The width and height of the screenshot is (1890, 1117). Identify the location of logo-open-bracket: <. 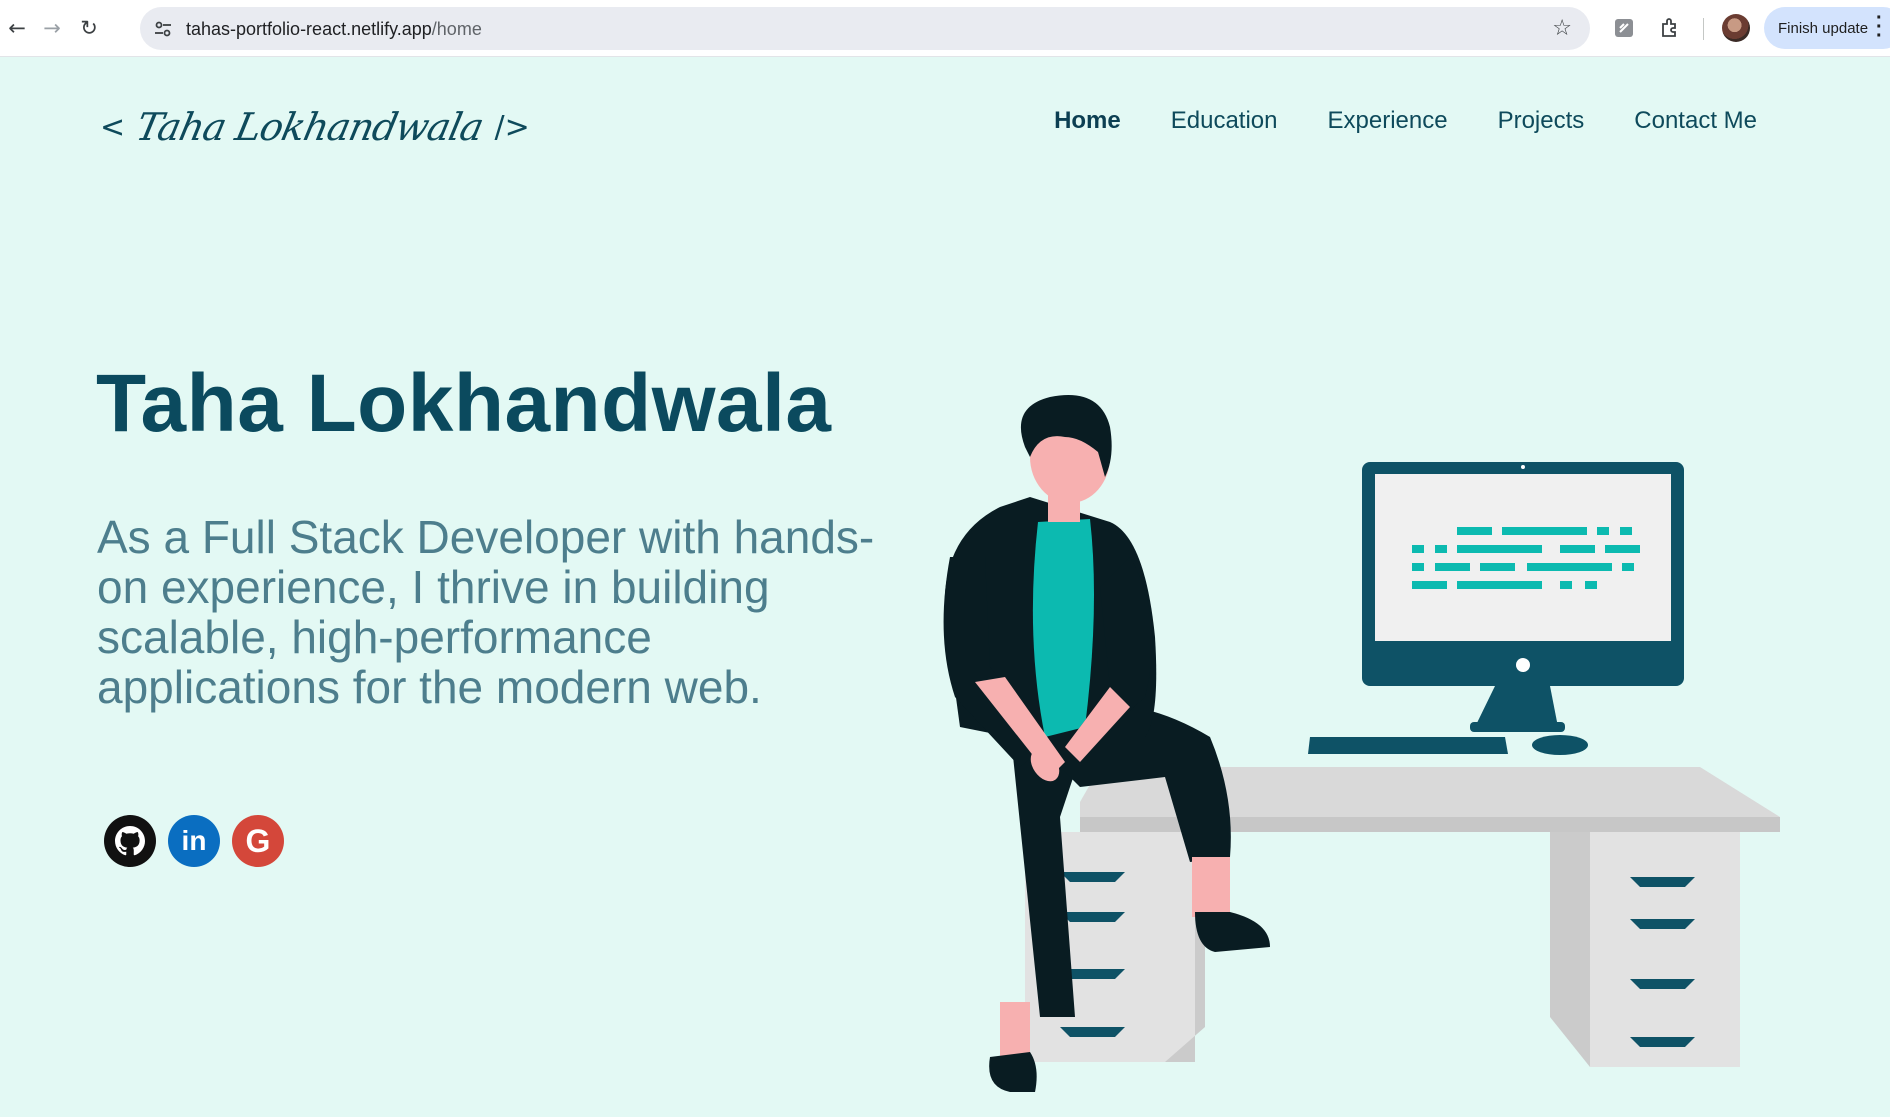
(113, 127).